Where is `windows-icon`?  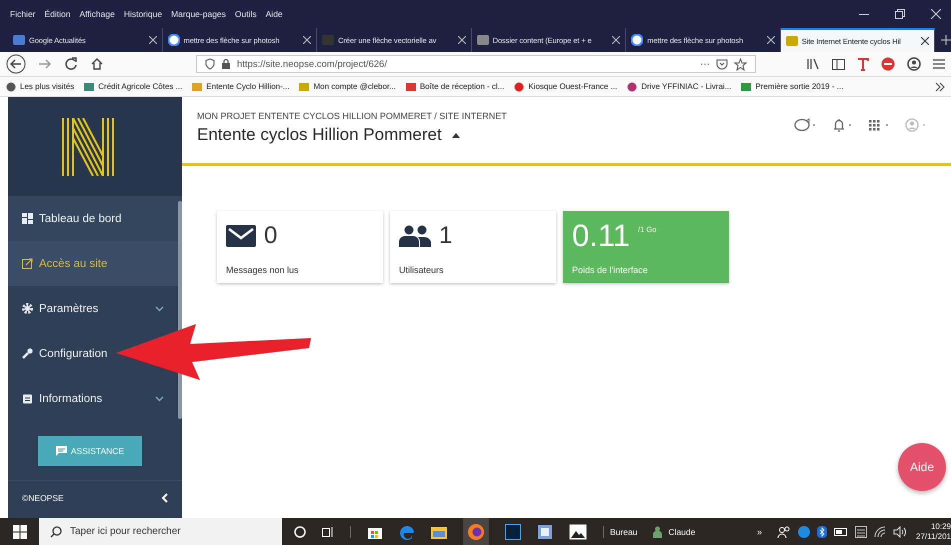
windows-icon is located at coordinates (20, 531).